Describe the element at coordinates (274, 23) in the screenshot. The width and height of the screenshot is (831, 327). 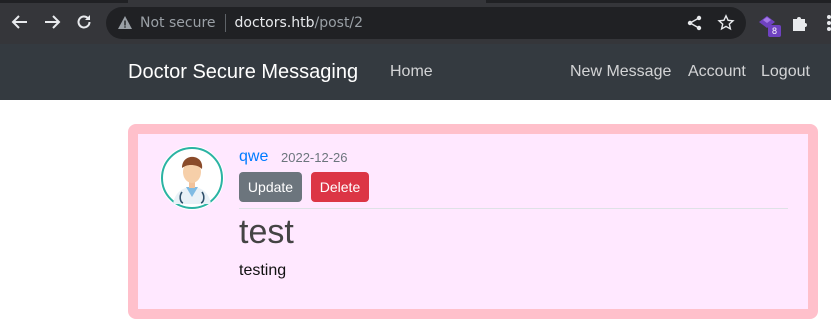
I see `url-host: doctors.htb` at that location.